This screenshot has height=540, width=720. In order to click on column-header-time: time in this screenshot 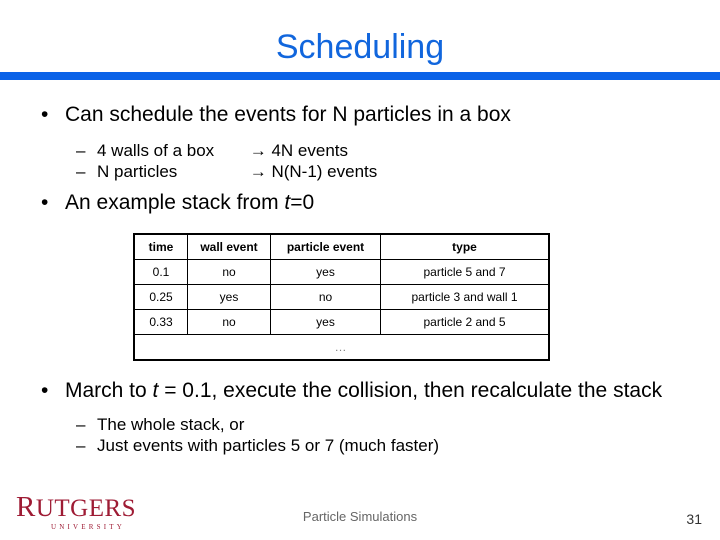, I will do `click(160, 246)`.